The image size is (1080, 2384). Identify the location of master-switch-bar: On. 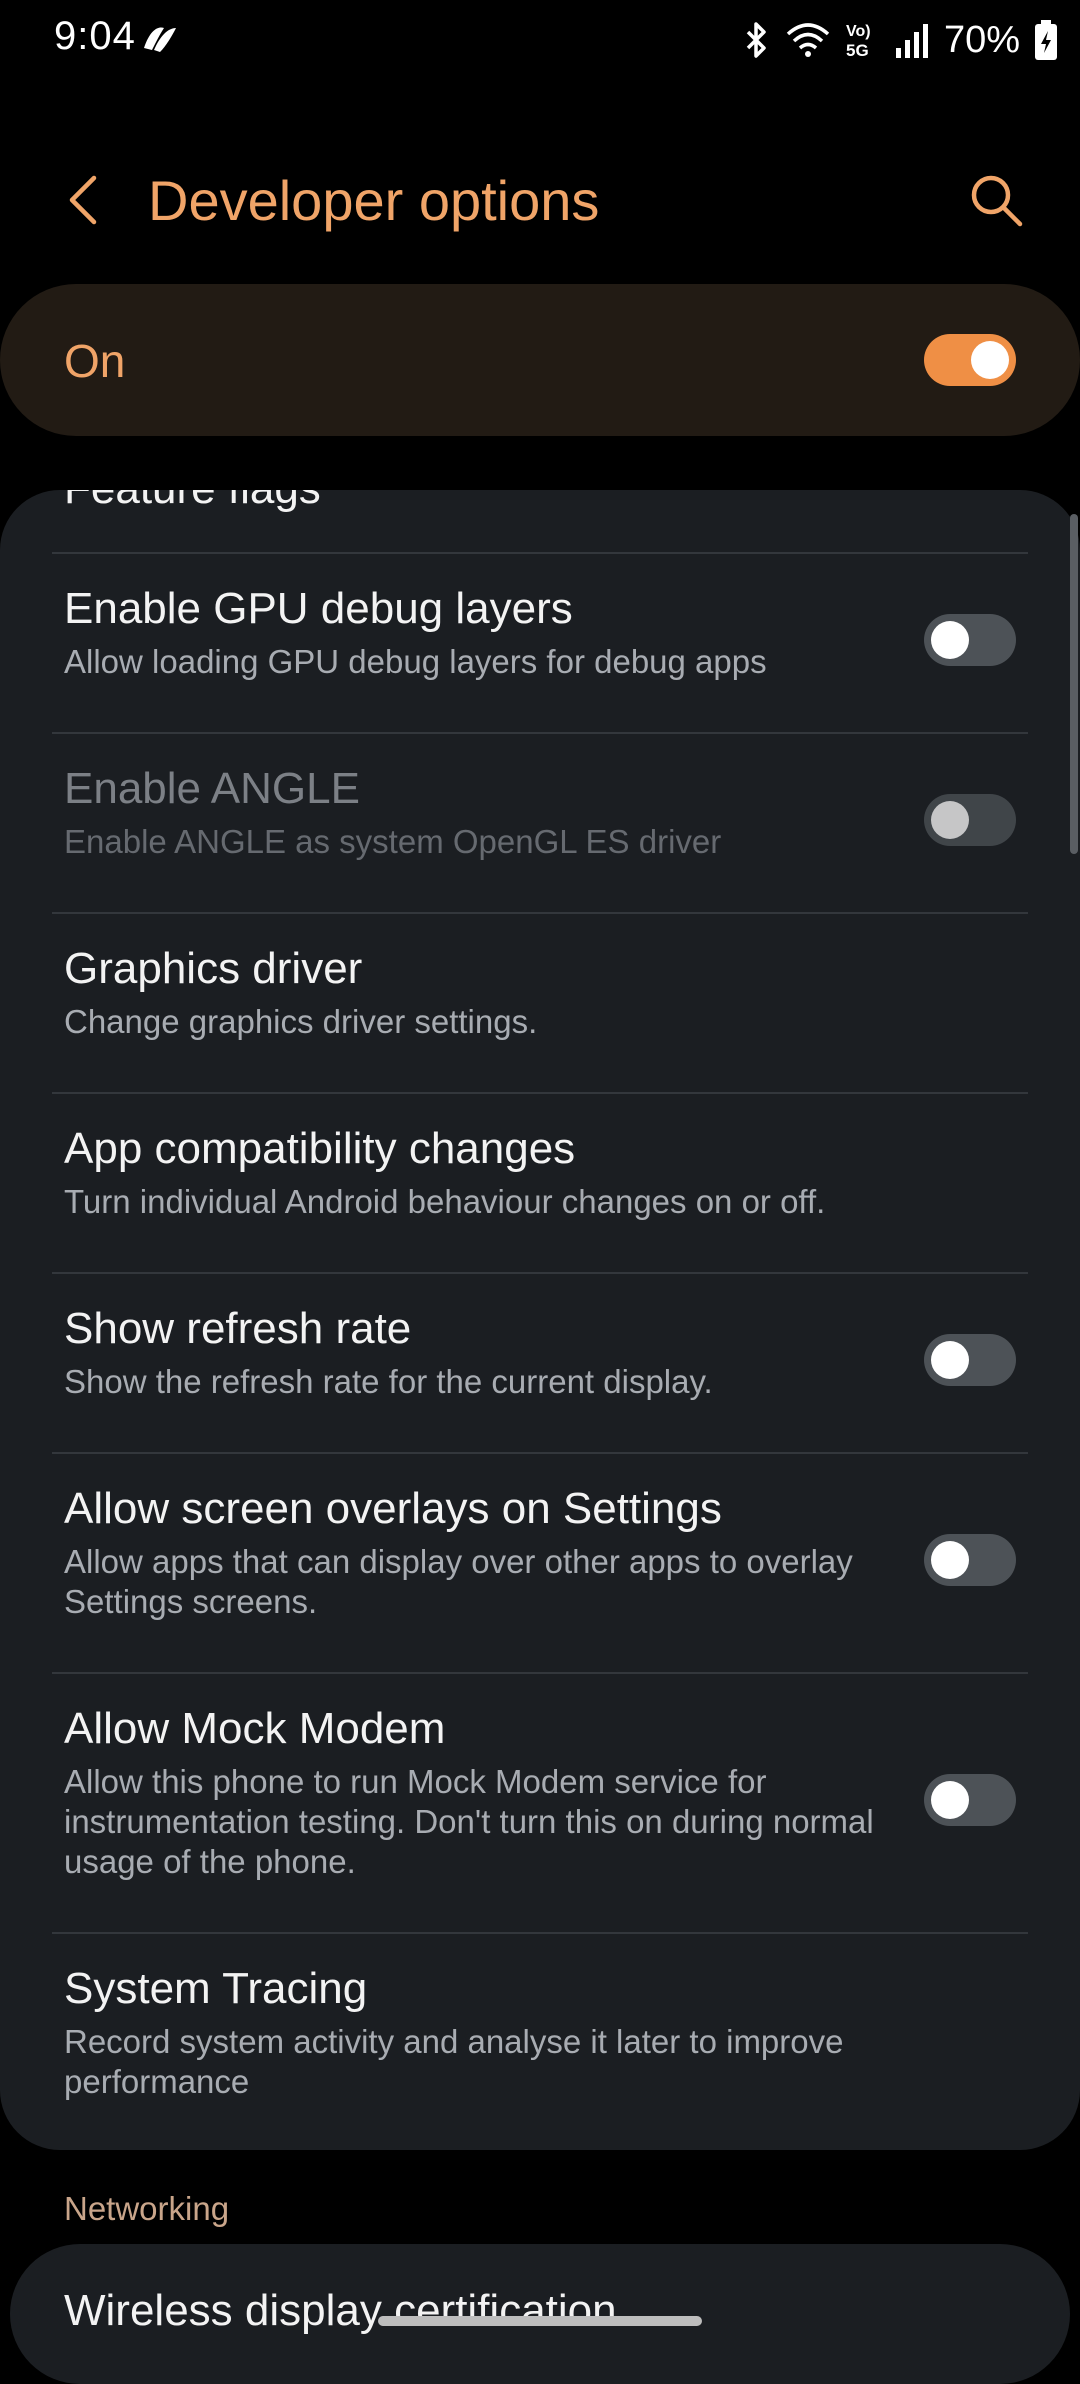
(540, 360).